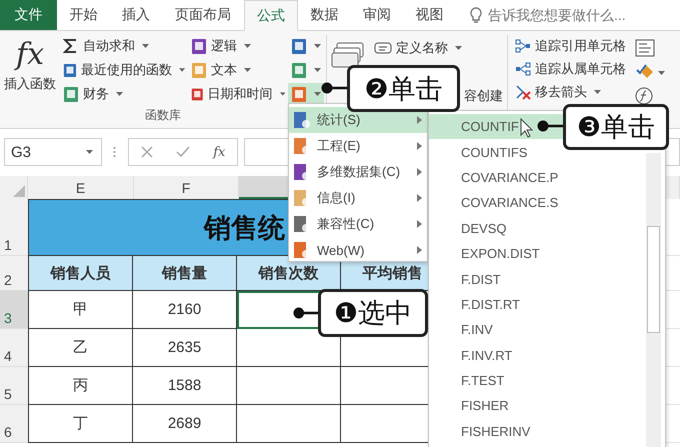  Describe the element at coordinates (80, 310) in the screenshot. I see `table-cell: 甲` at that location.